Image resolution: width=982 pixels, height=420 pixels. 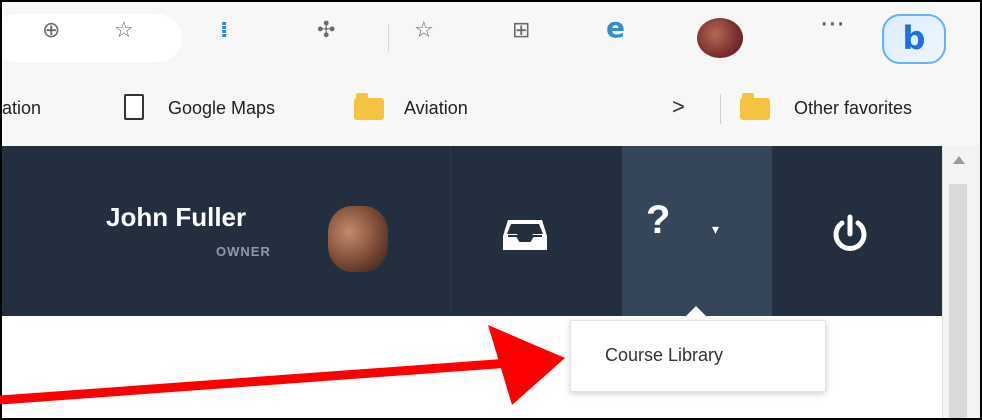 What do you see at coordinates (436, 108) in the screenshot?
I see `bookmark-aviation: Aviation` at bounding box center [436, 108].